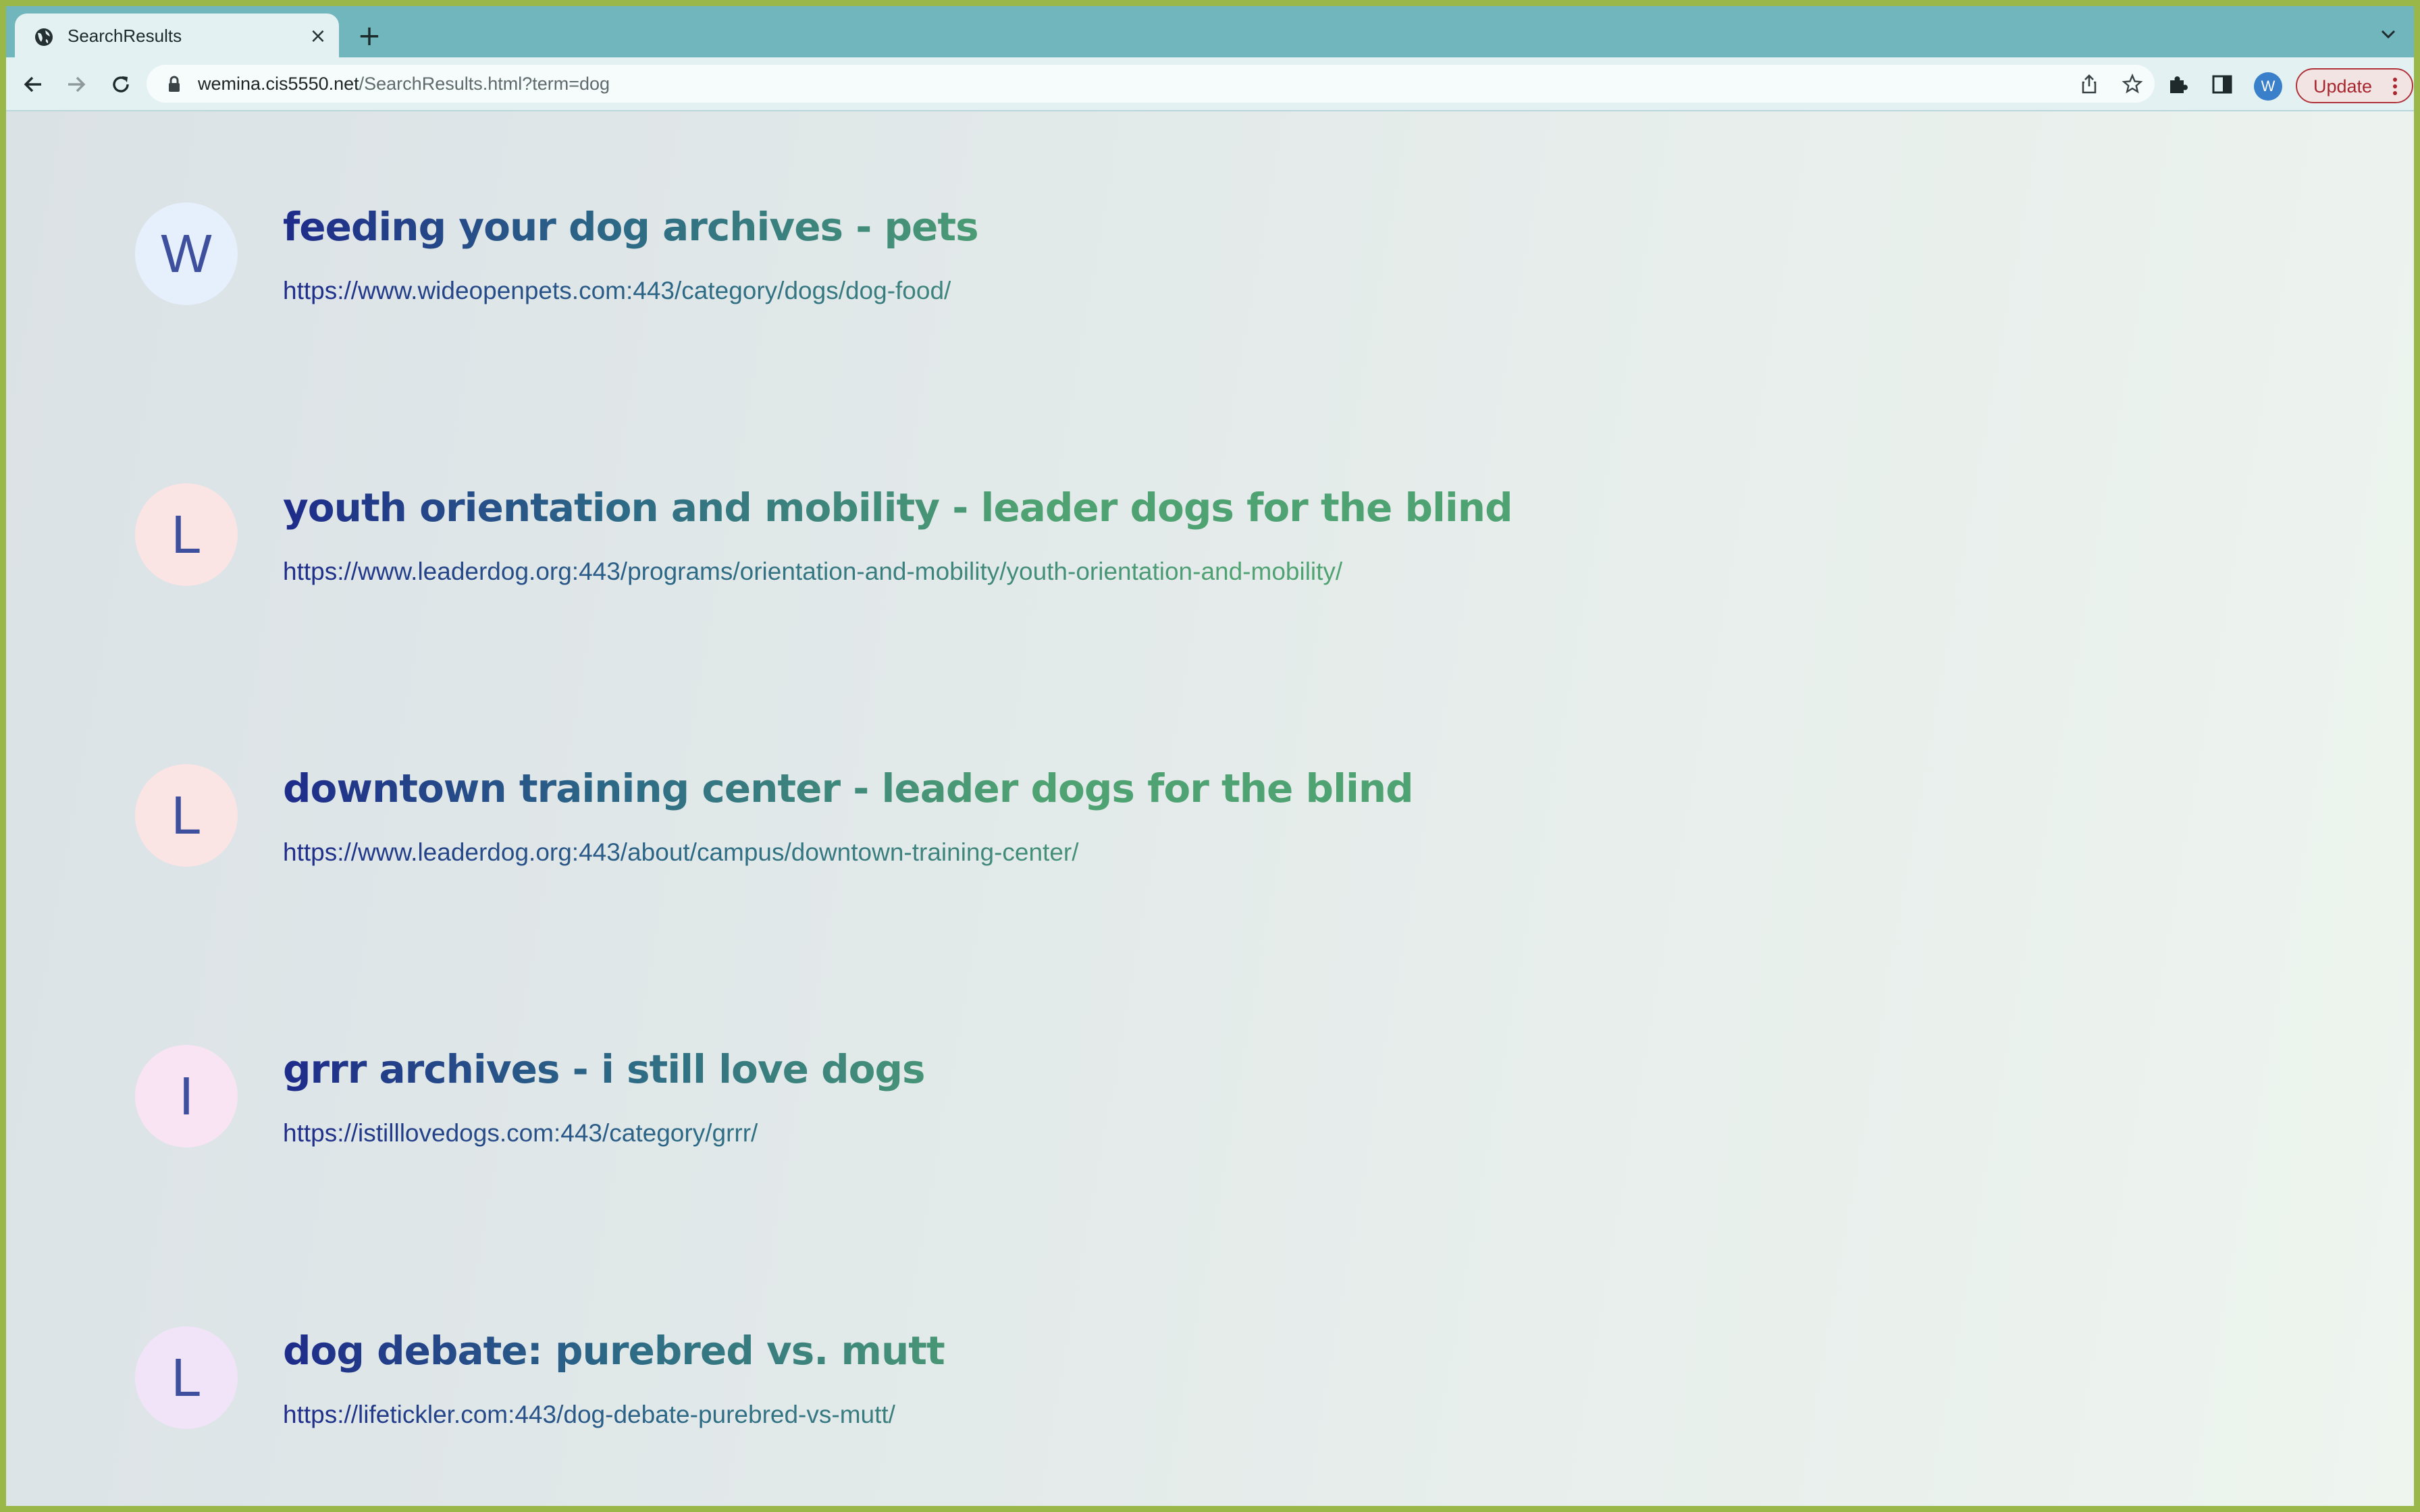 The width and height of the screenshot is (2420, 1512). I want to click on result-letter-avatar: I, so click(186, 1096).